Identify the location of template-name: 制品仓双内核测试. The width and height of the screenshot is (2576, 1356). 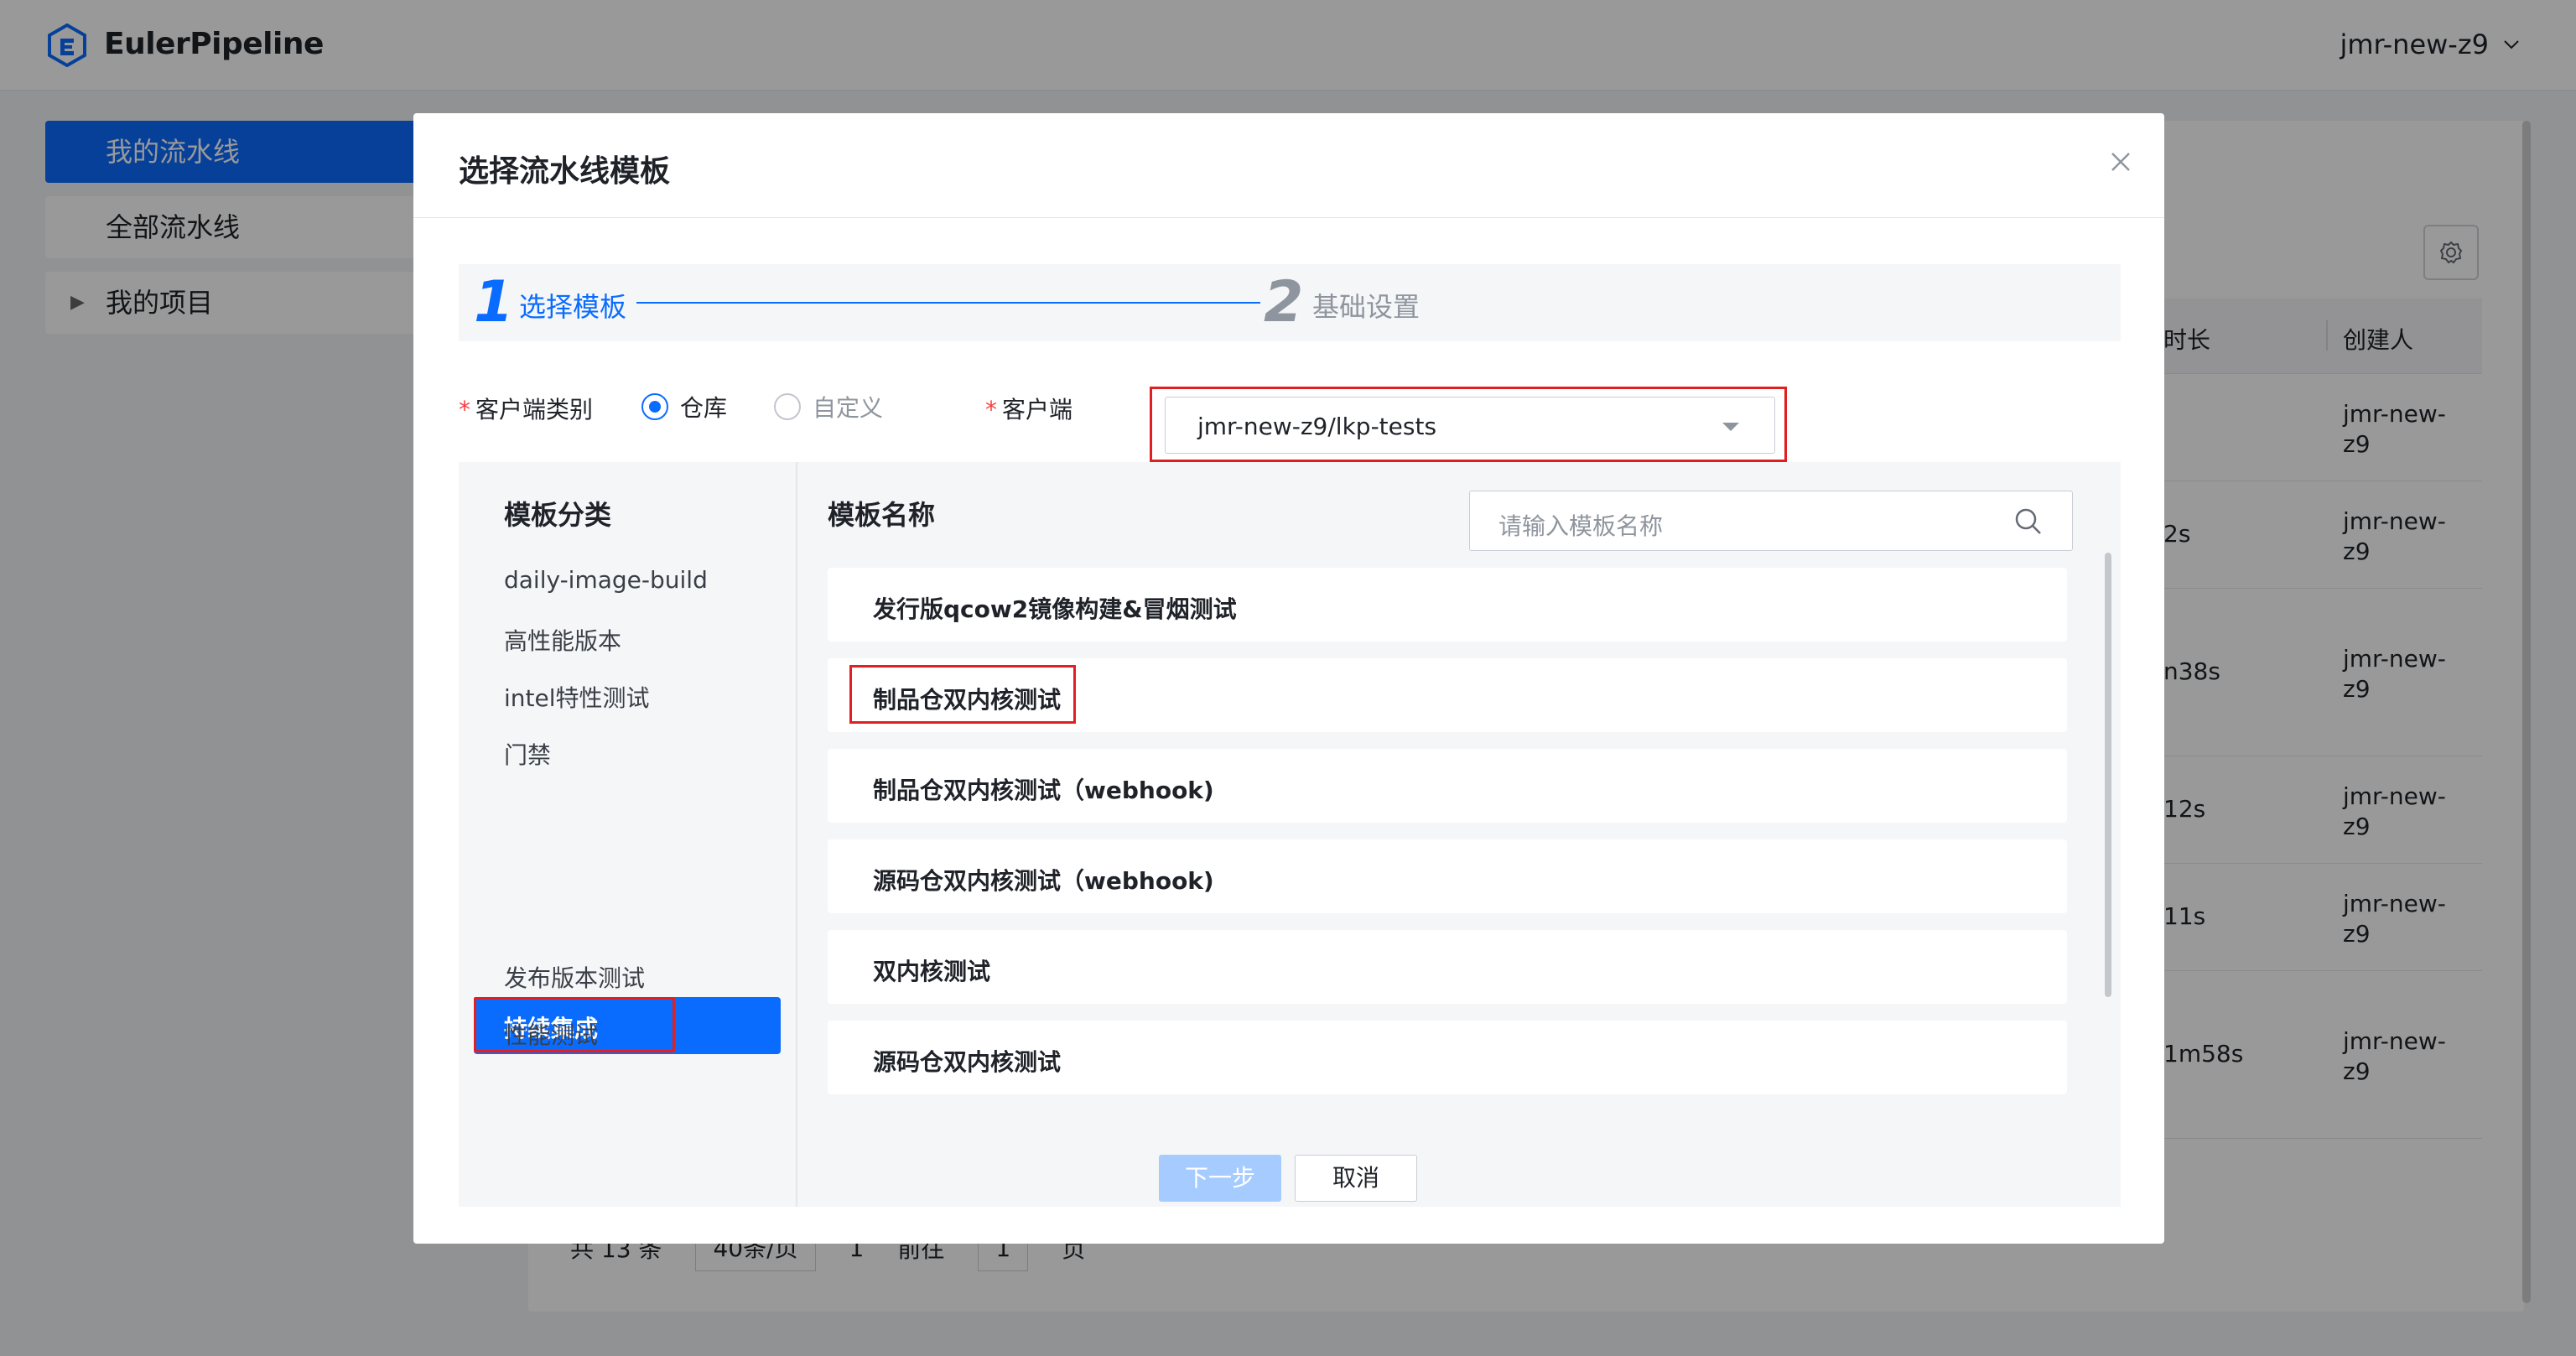
(967, 700).